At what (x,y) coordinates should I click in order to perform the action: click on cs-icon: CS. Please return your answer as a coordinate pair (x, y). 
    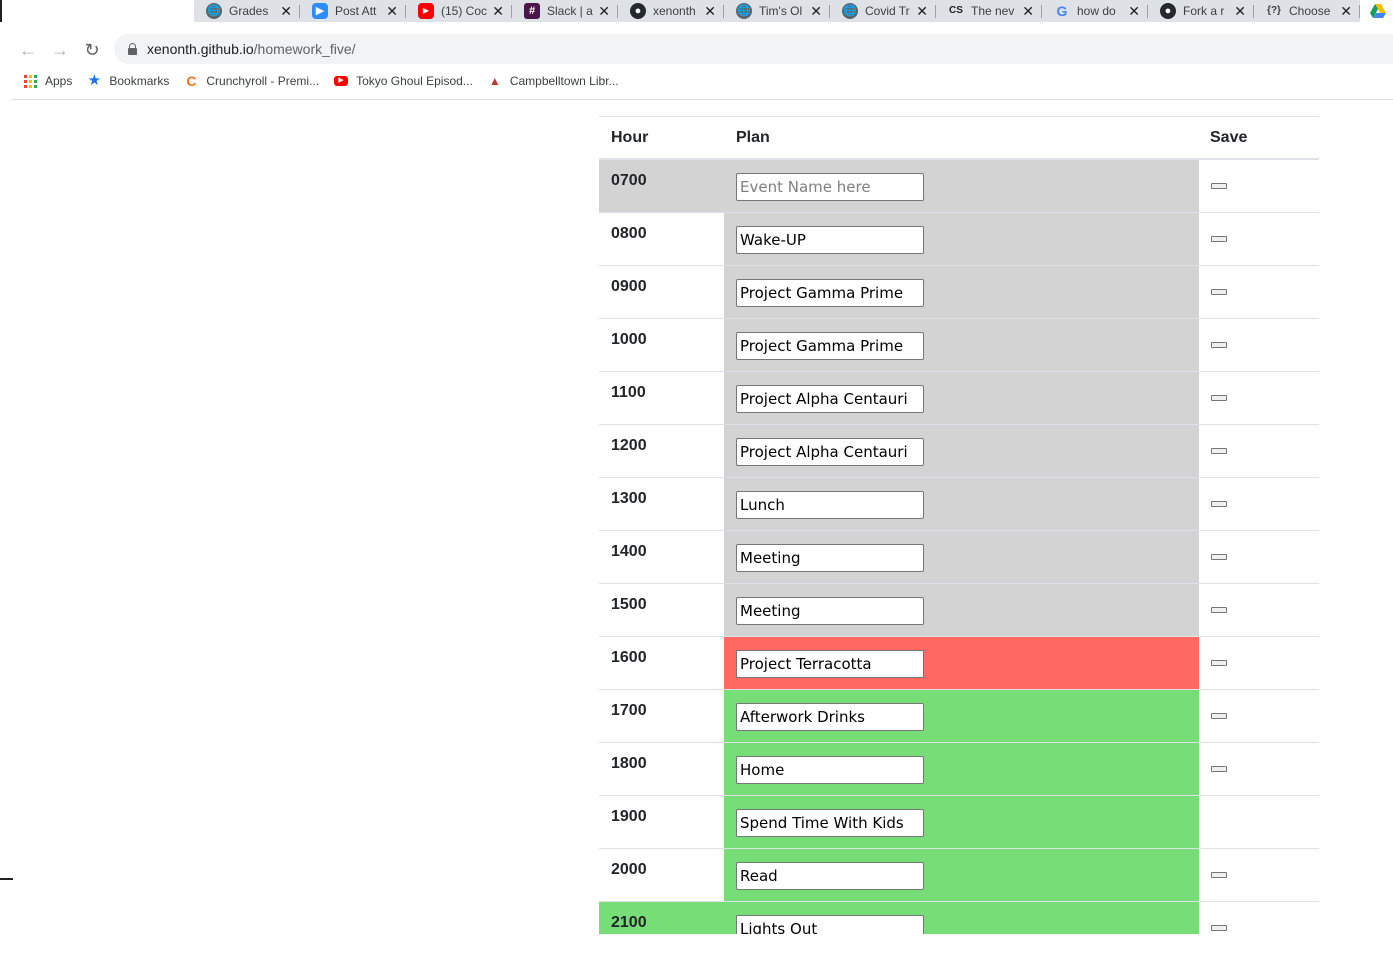
    Looking at the image, I should click on (956, 10).